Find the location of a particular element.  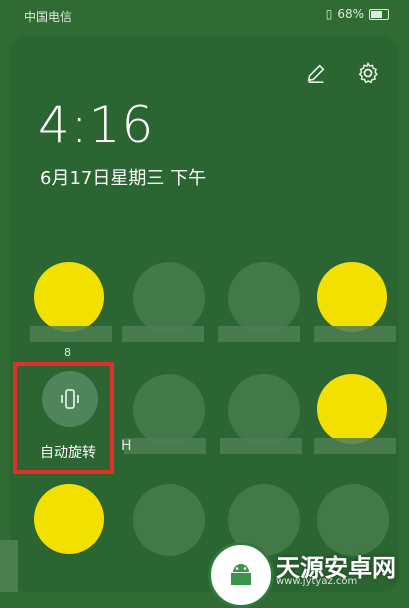

edge-strip is located at coordinates (9, 566).